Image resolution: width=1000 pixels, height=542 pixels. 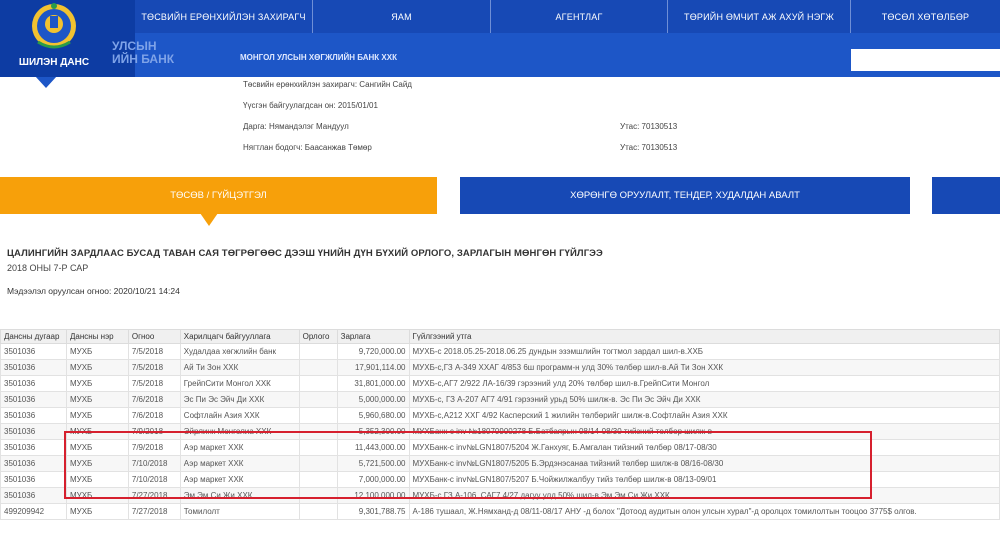 I want to click on accountant-phone-info: Утас: 70130513, so click(x=649, y=147).